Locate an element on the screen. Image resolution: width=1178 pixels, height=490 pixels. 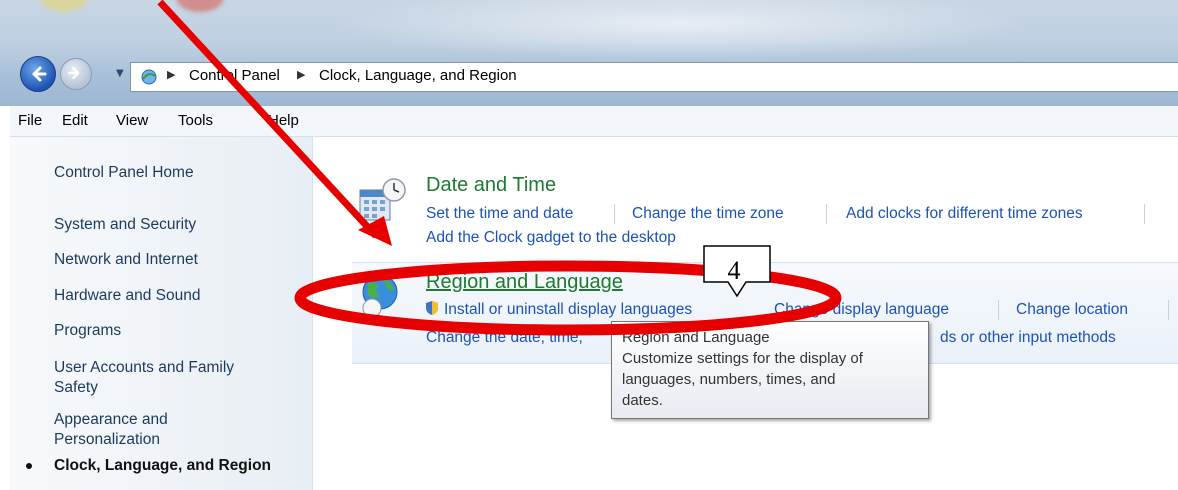
menu-file: File is located at coordinates (30, 120).